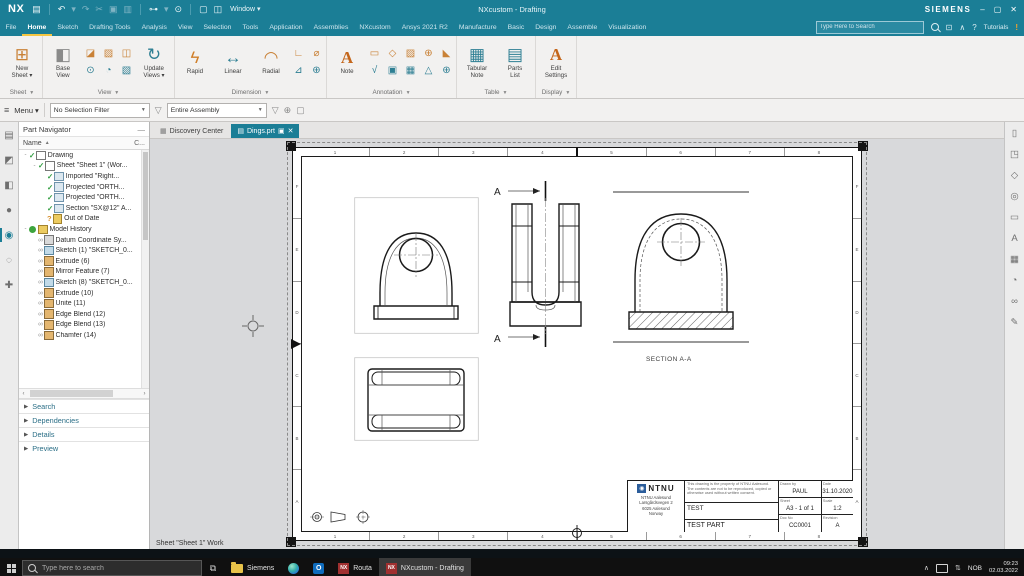  I want to click on touch-keyboard-icon, so click(942, 568).